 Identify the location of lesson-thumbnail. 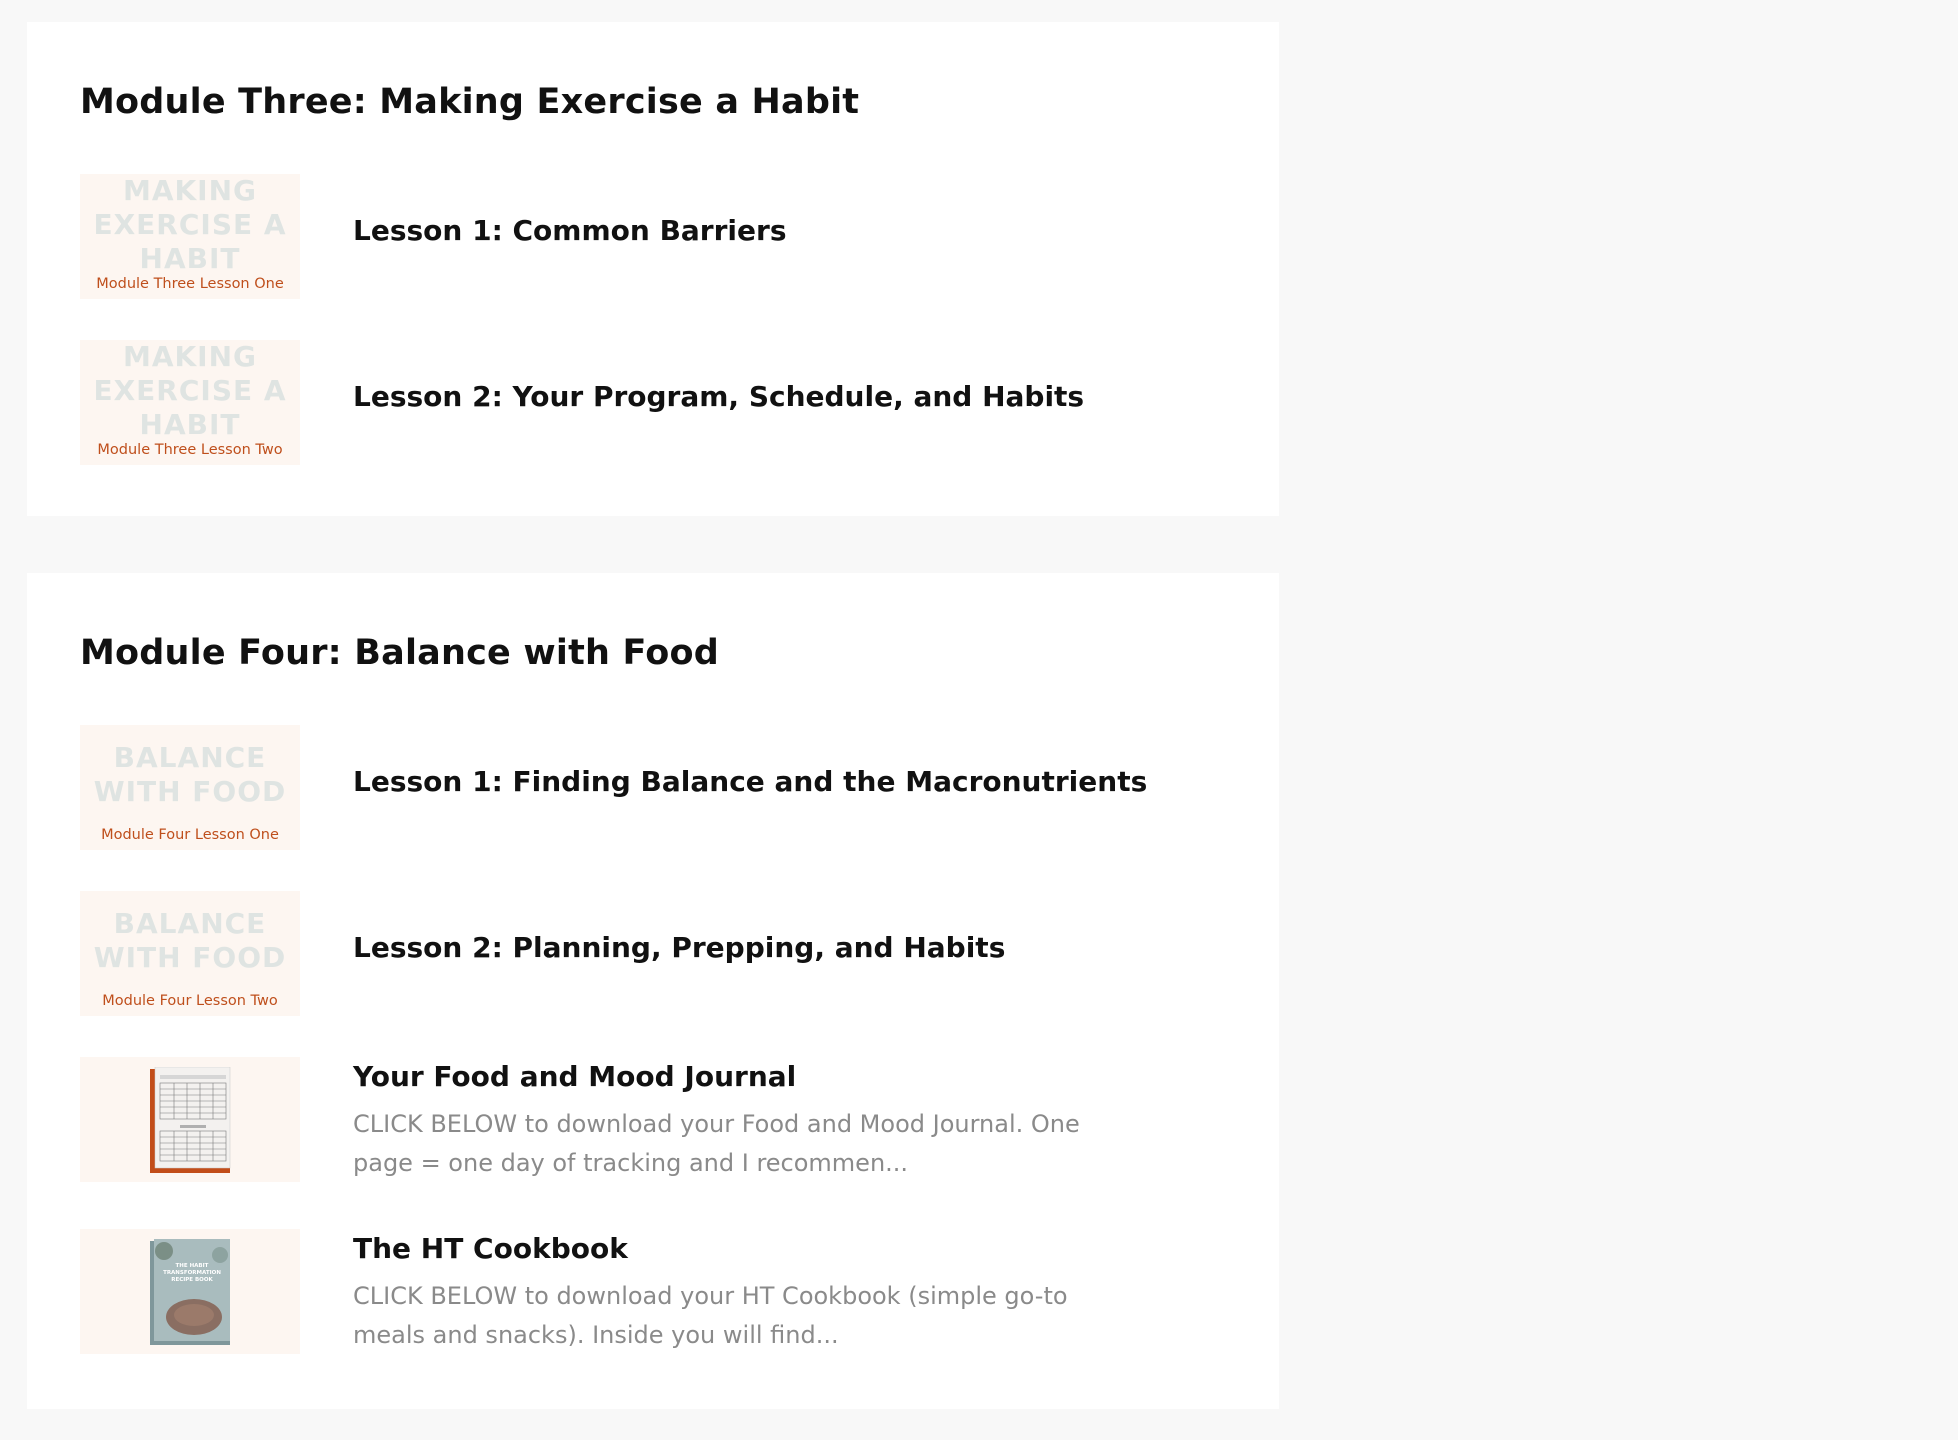
(190, 1119).